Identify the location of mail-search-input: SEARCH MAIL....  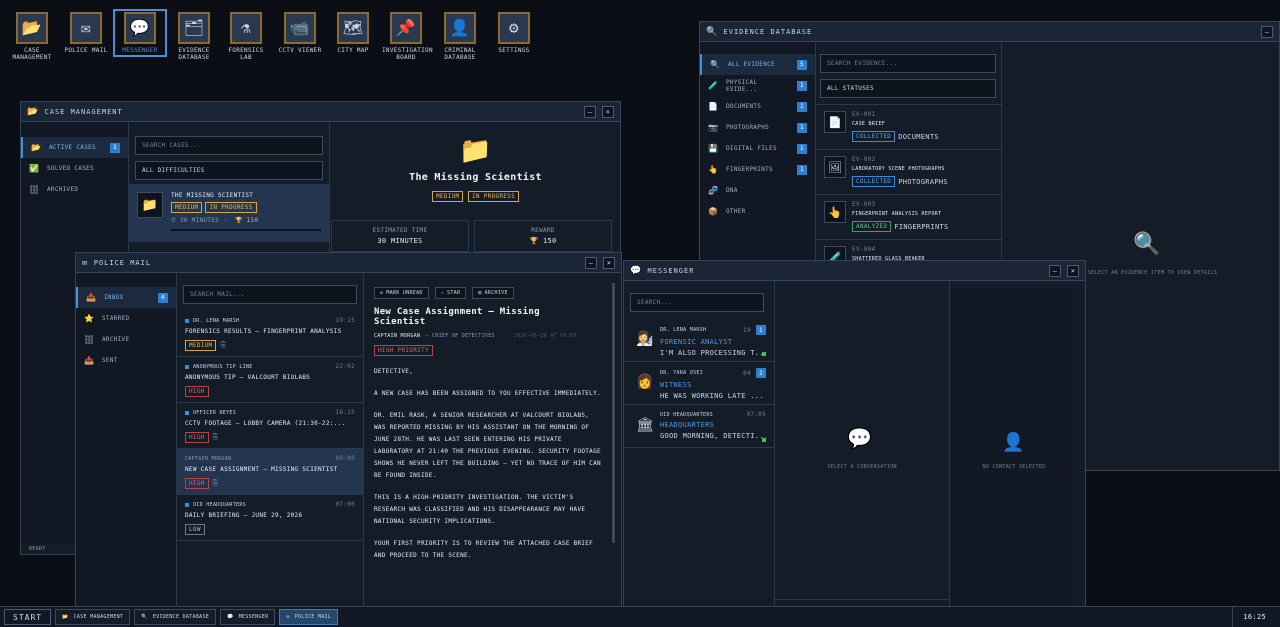
(270, 294).